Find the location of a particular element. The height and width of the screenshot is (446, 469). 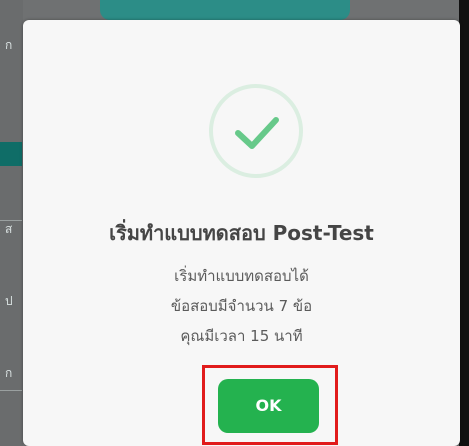

background-mark: ป is located at coordinates (9, 301).